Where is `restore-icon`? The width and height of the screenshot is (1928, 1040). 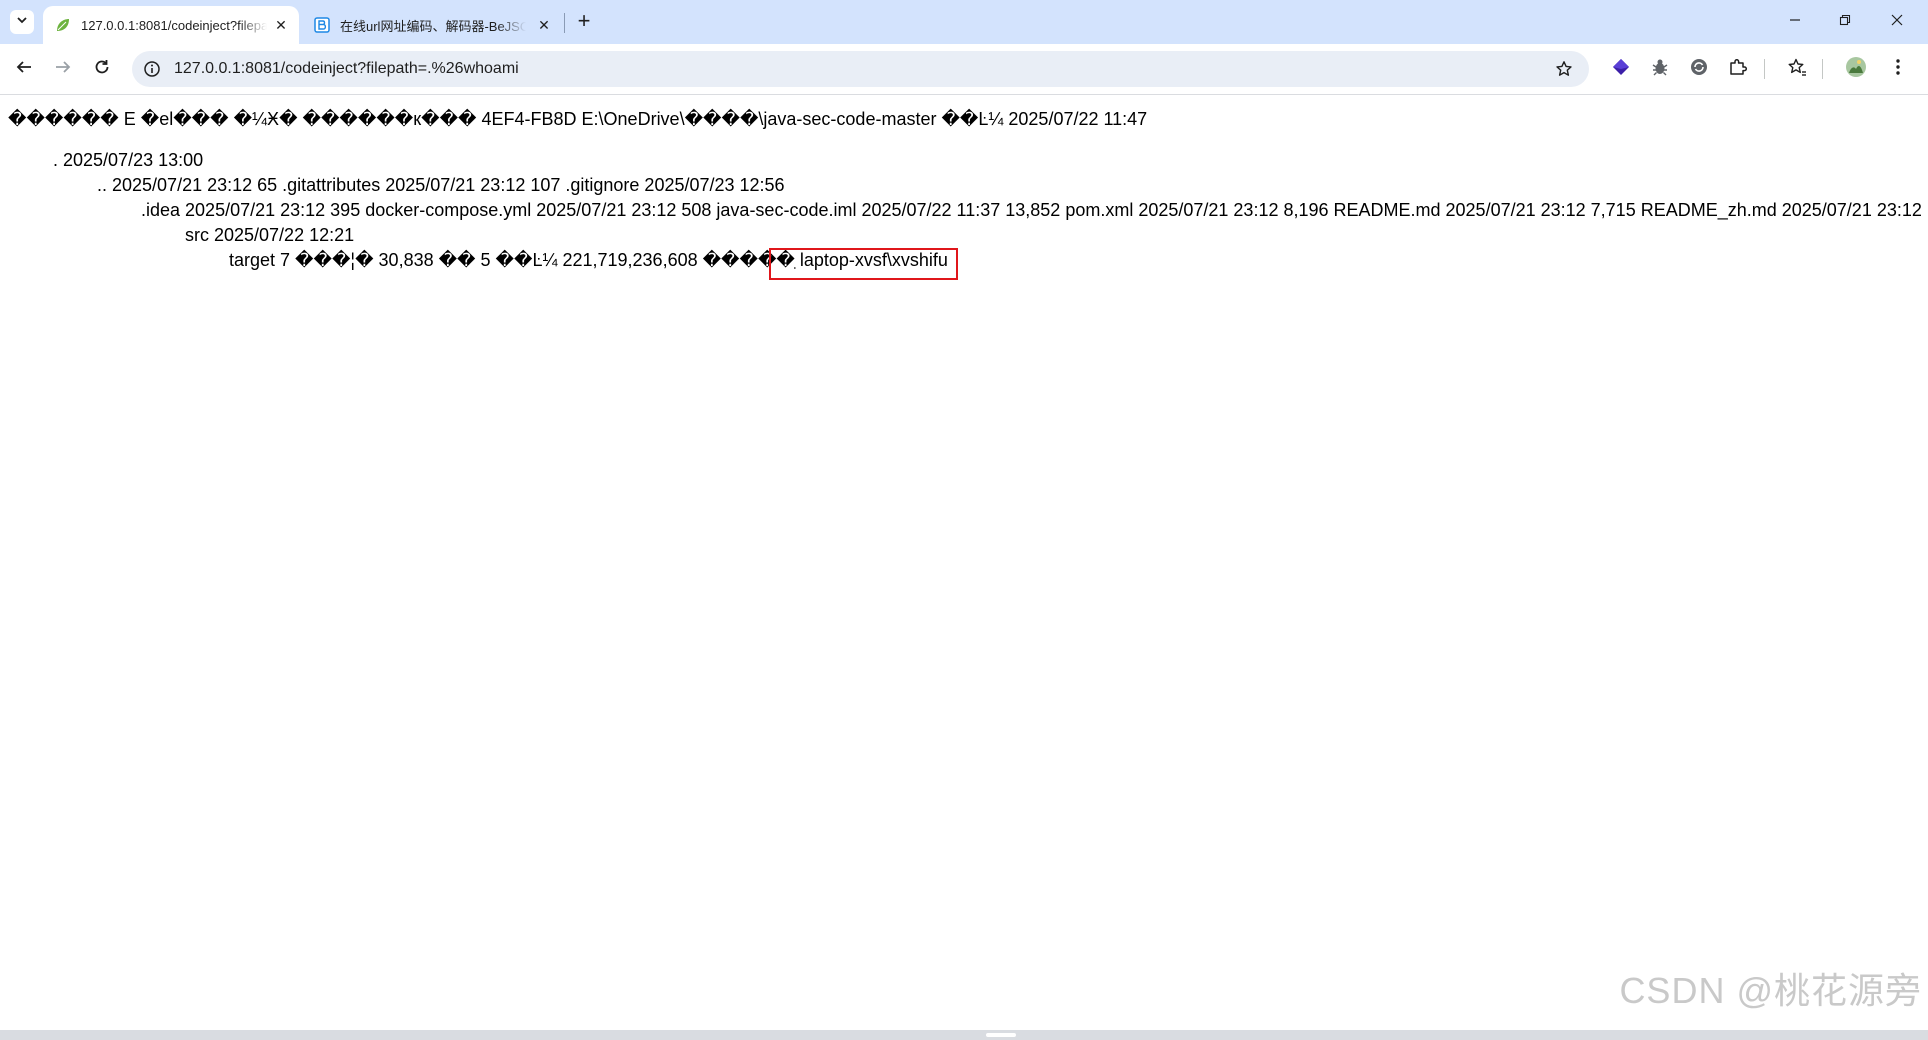 restore-icon is located at coordinates (1845, 22).